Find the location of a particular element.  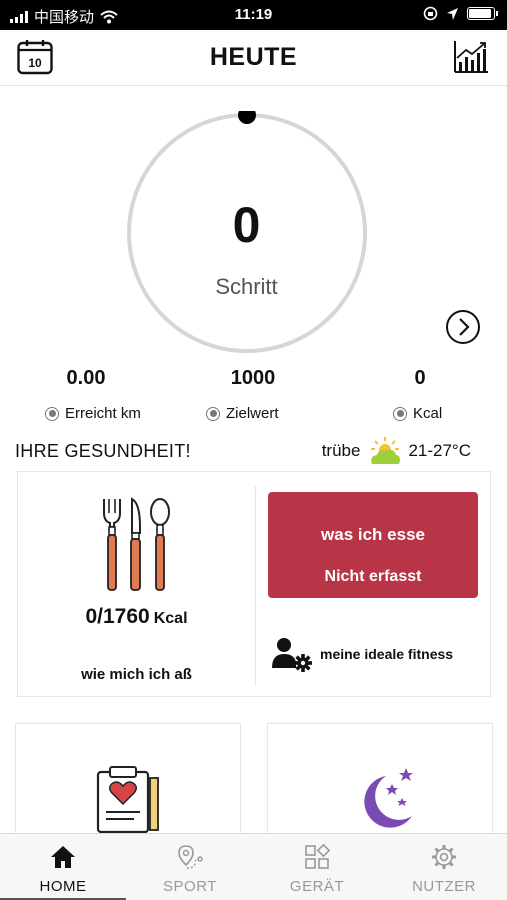

page-title: HEUTE is located at coordinates (253, 57).